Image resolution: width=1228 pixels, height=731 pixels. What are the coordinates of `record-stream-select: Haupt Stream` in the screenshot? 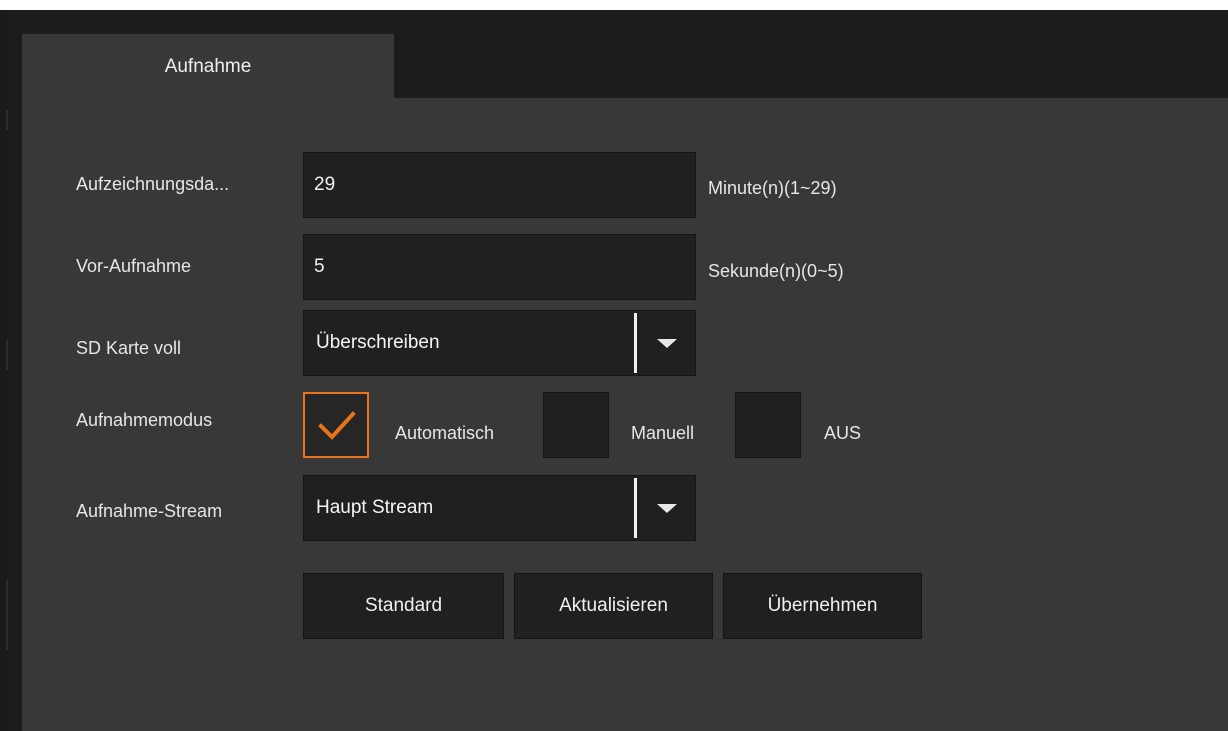 It's located at (499, 508).